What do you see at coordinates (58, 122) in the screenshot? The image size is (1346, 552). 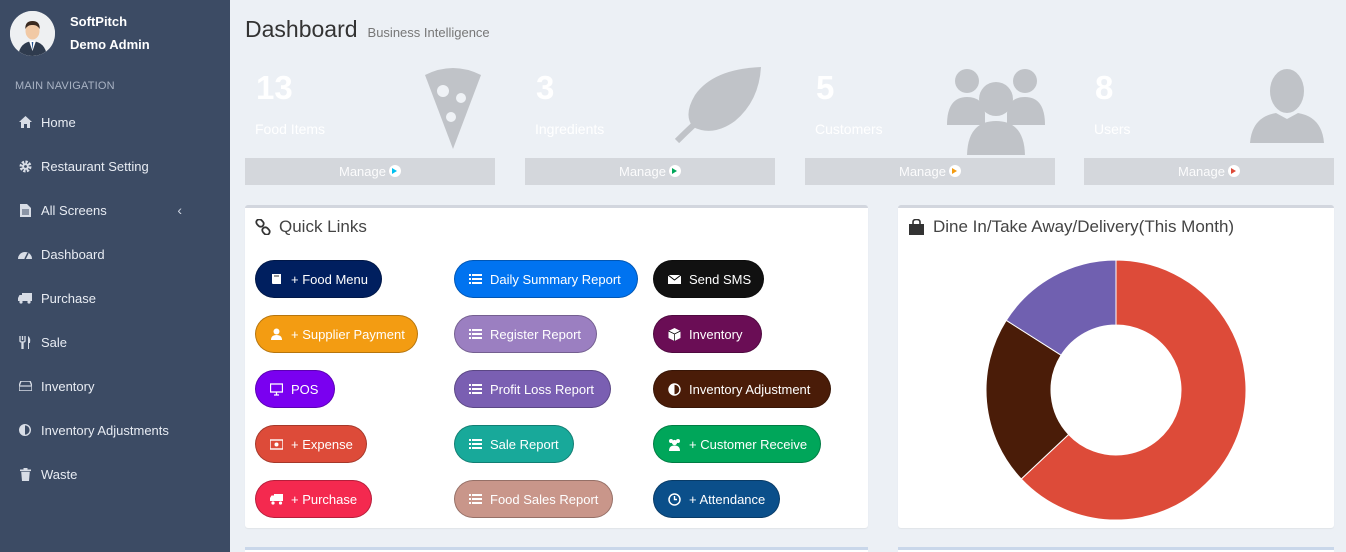 I see `sidebar-item-label: Home` at bounding box center [58, 122].